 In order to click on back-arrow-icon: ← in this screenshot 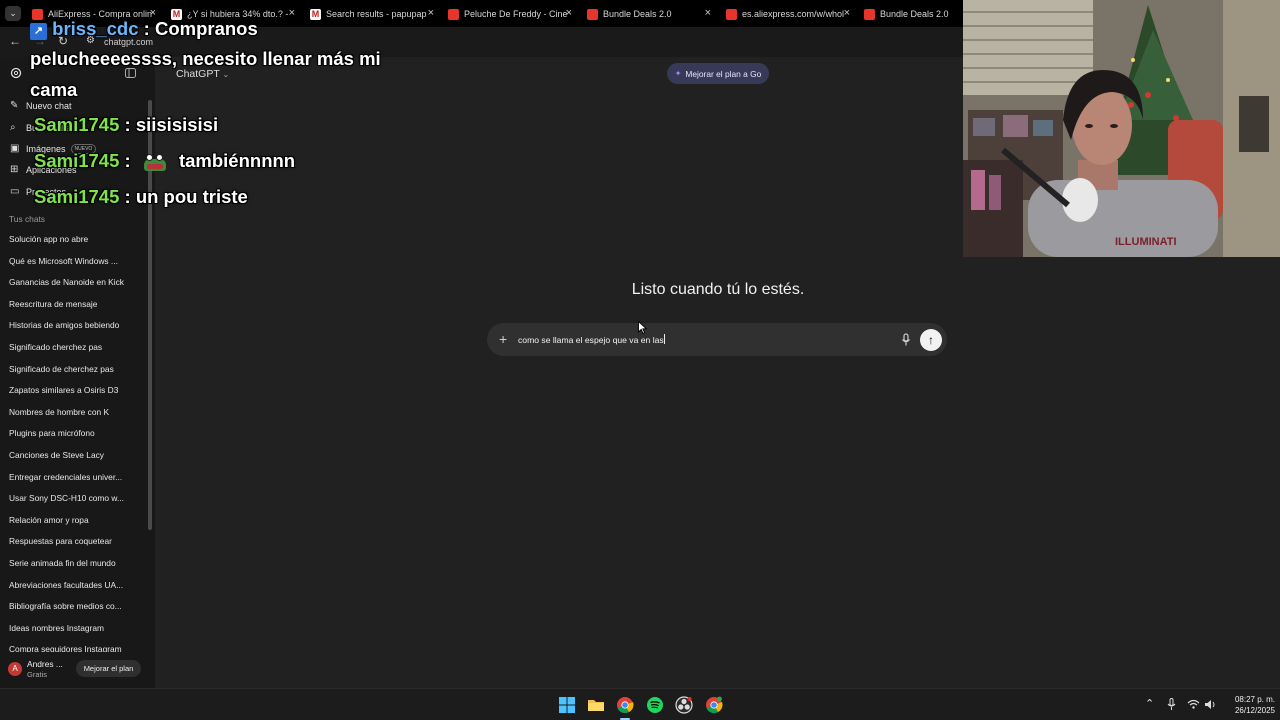, I will do `click(15, 41)`.